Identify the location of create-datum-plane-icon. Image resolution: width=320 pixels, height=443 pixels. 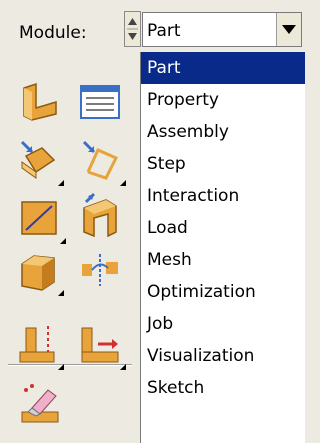
(42, 220).